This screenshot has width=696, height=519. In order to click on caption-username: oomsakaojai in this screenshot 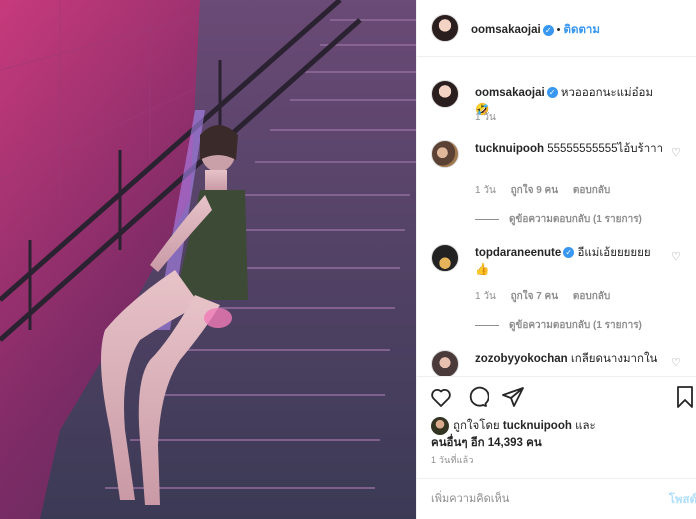, I will do `click(510, 93)`.